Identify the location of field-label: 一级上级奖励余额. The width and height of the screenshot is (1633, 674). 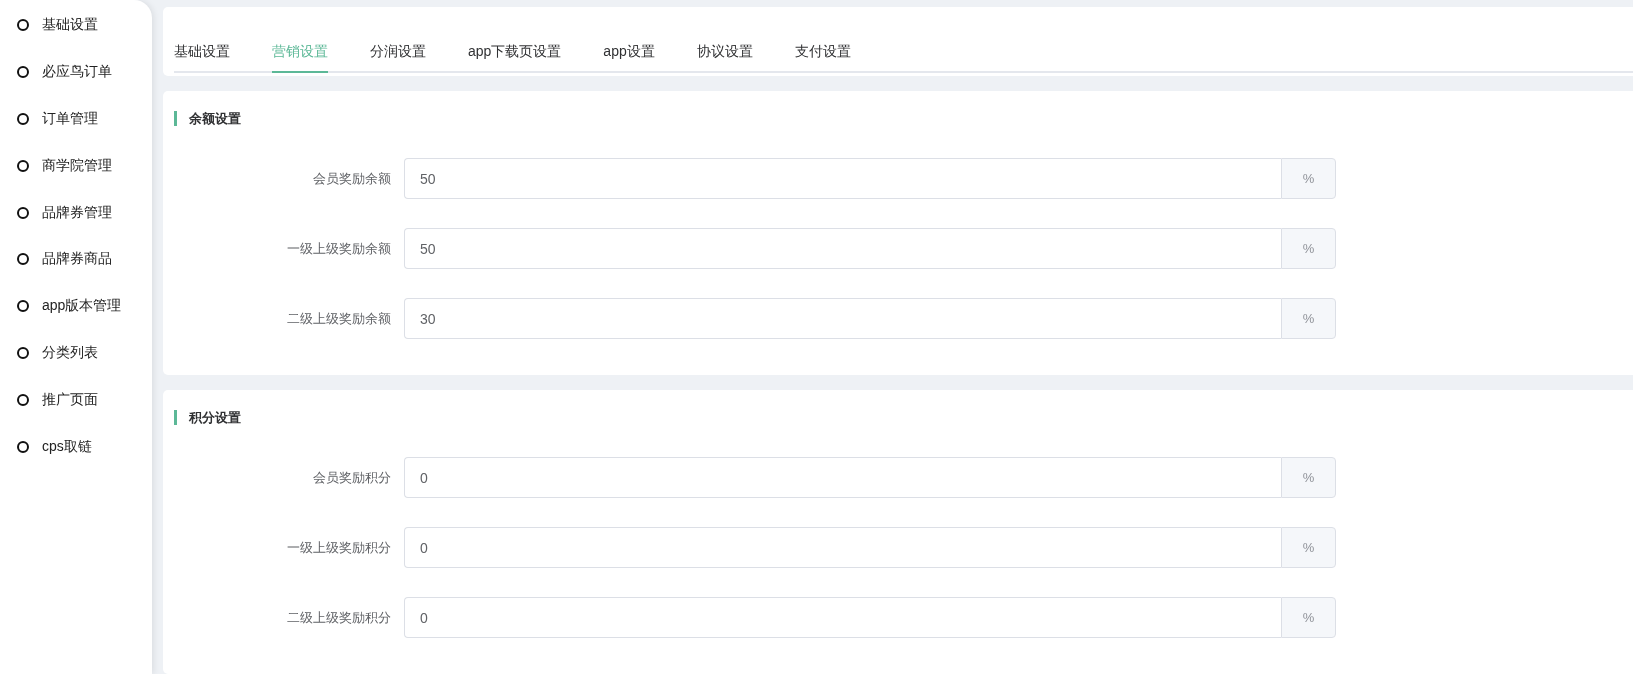
(339, 248).